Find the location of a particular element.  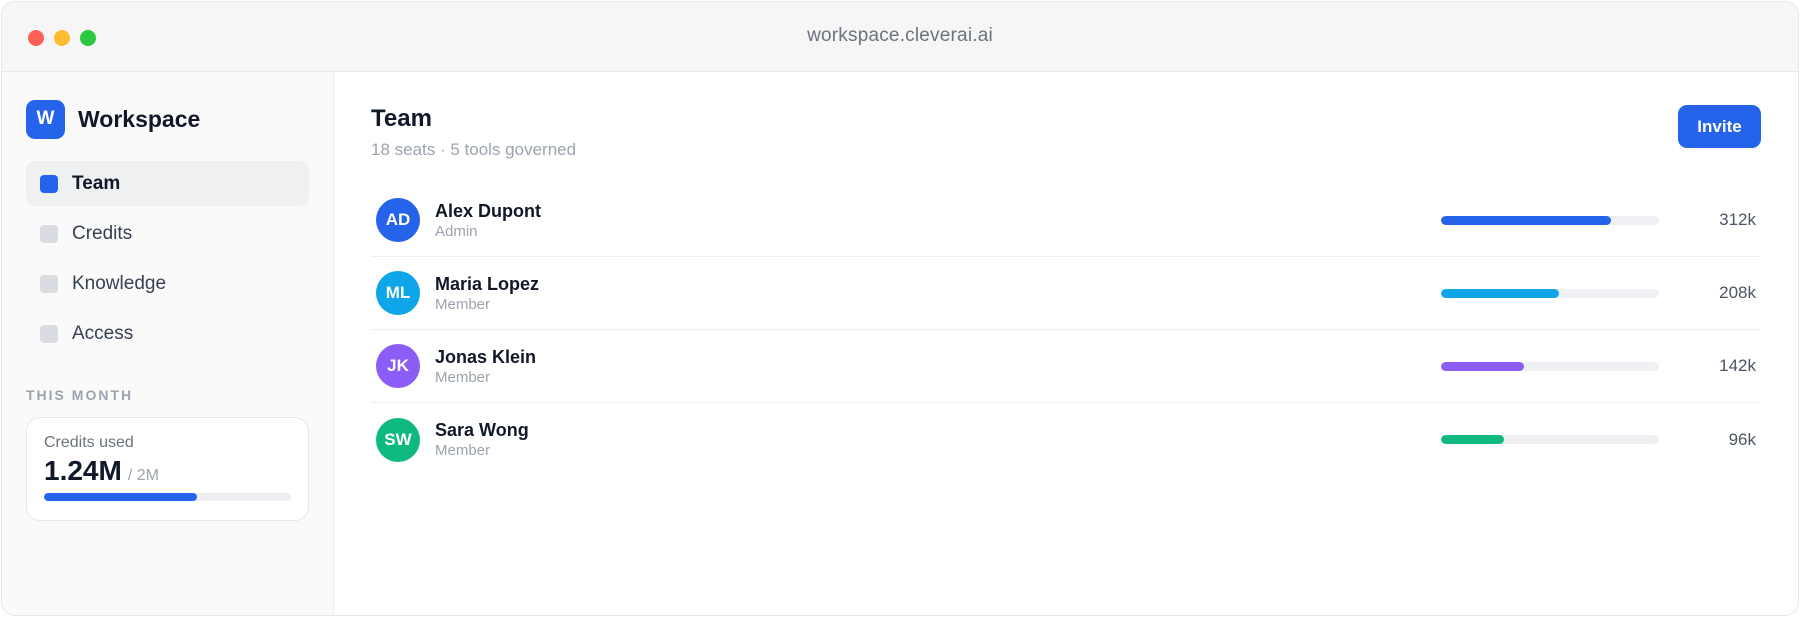

credits-total: / 2M is located at coordinates (143, 475).